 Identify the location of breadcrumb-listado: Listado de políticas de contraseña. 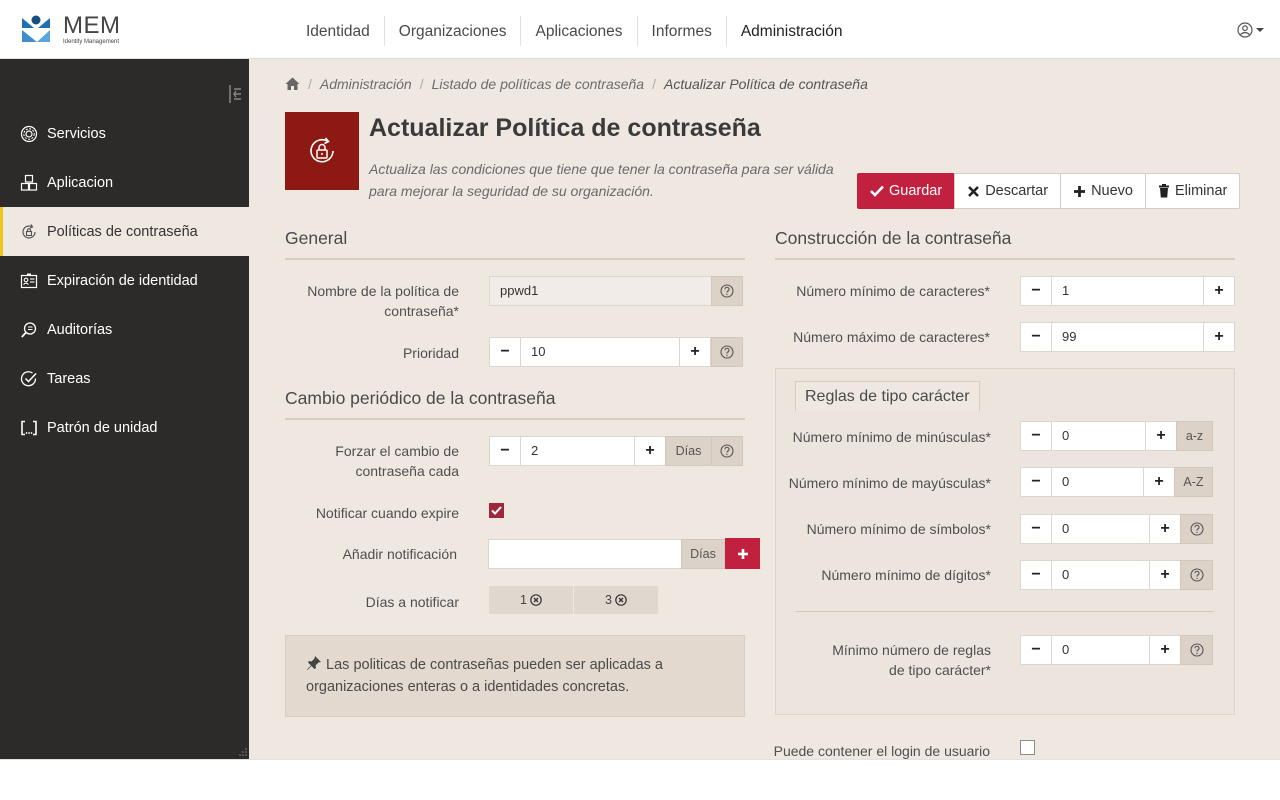
(538, 84).